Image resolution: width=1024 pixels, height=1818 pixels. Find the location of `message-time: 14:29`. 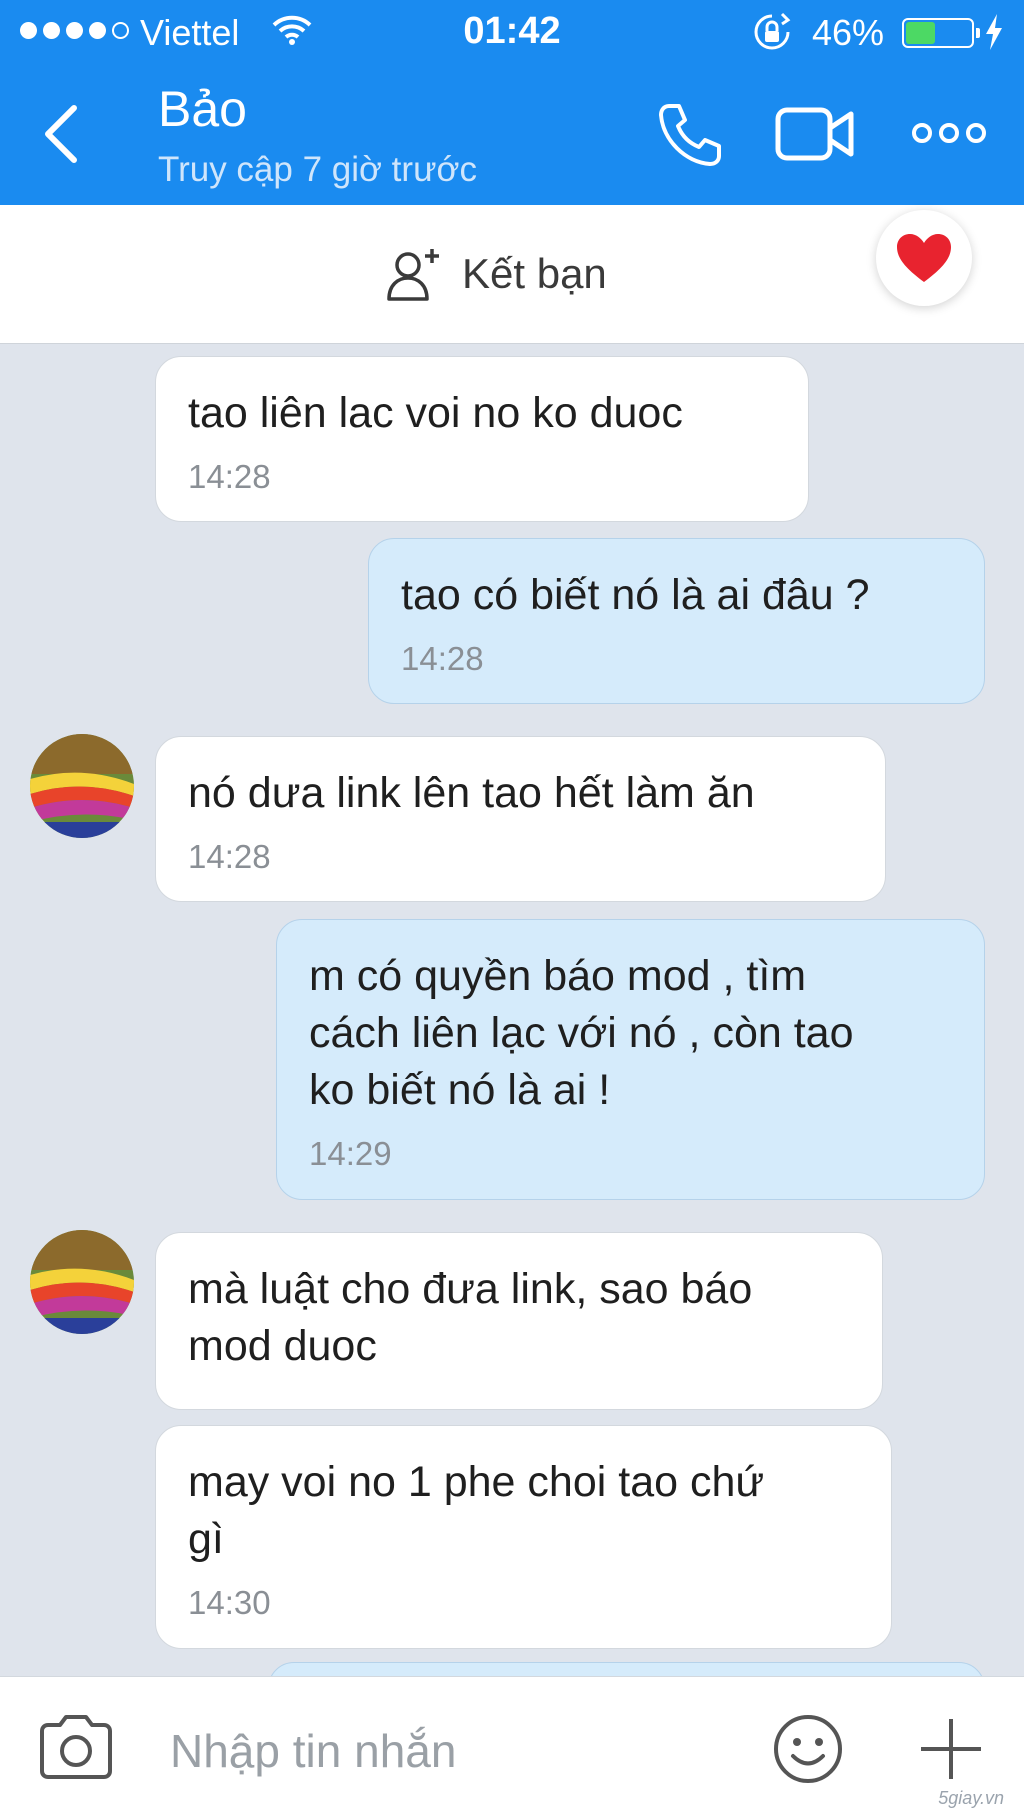

message-time: 14:29 is located at coordinates (350, 1153).